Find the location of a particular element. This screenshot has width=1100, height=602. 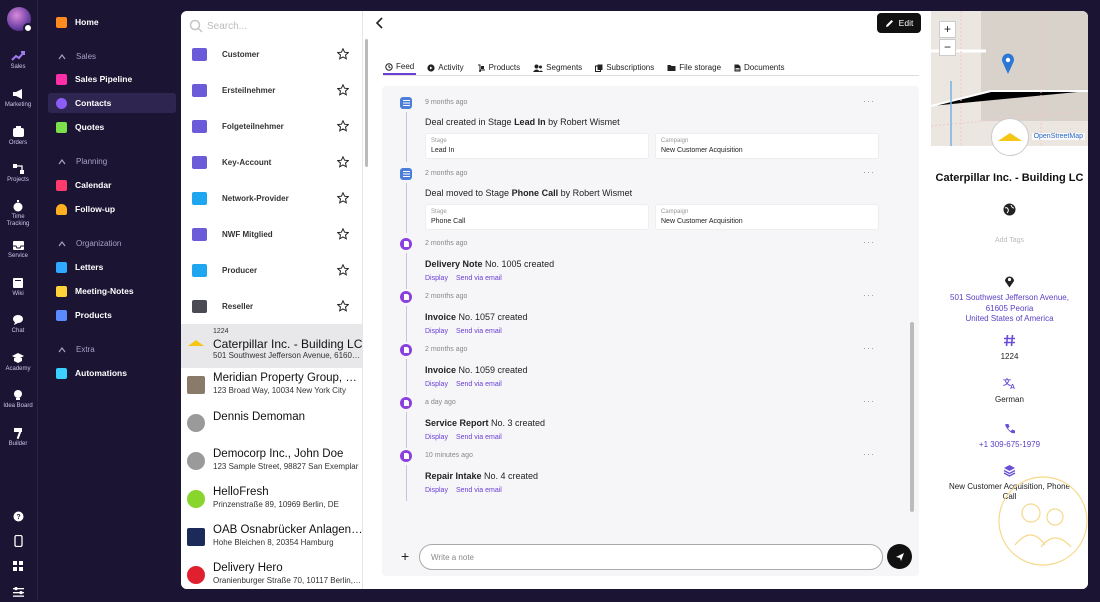

tab-feed: Feed is located at coordinates (400, 67).